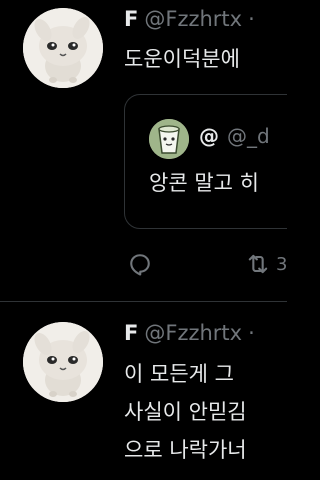  I want to click on quoted-tweet: @ @_d 앙콘 말고 히, so click(205, 161).